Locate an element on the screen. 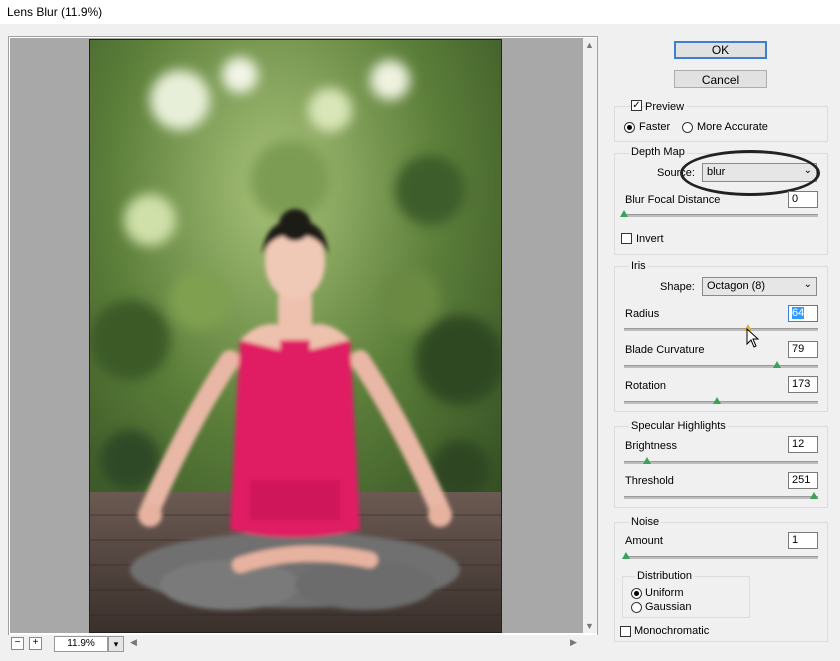  more-accurate-label: More Accurate is located at coordinates (732, 127).